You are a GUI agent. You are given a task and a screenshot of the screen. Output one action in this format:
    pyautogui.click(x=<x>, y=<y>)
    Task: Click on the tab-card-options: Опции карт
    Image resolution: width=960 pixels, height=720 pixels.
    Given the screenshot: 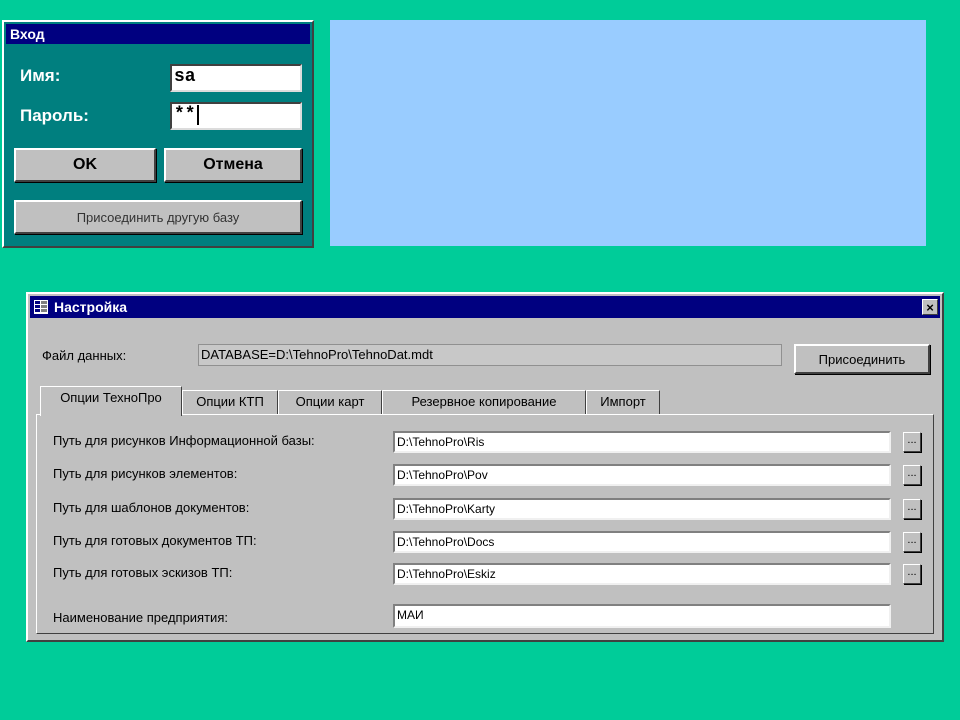 What is the action you would take?
    pyautogui.click(x=330, y=402)
    